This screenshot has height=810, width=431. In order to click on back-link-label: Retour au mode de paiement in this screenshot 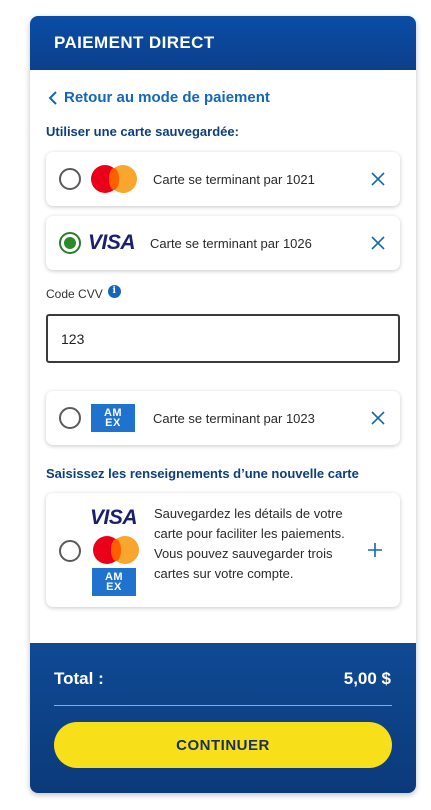, I will do `click(167, 97)`.